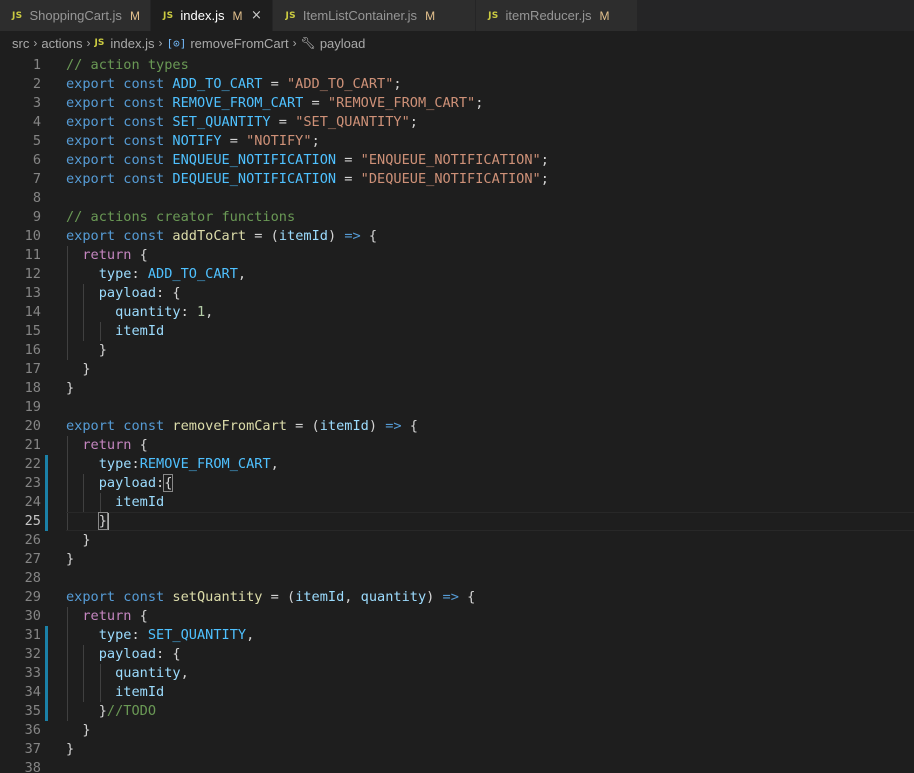 This screenshot has height=773, width=914. What do you see at coordinates (132, 43) in the screenshot?
I see `breadcrumb-index-js: index.js` at bounding box center [132, 43].